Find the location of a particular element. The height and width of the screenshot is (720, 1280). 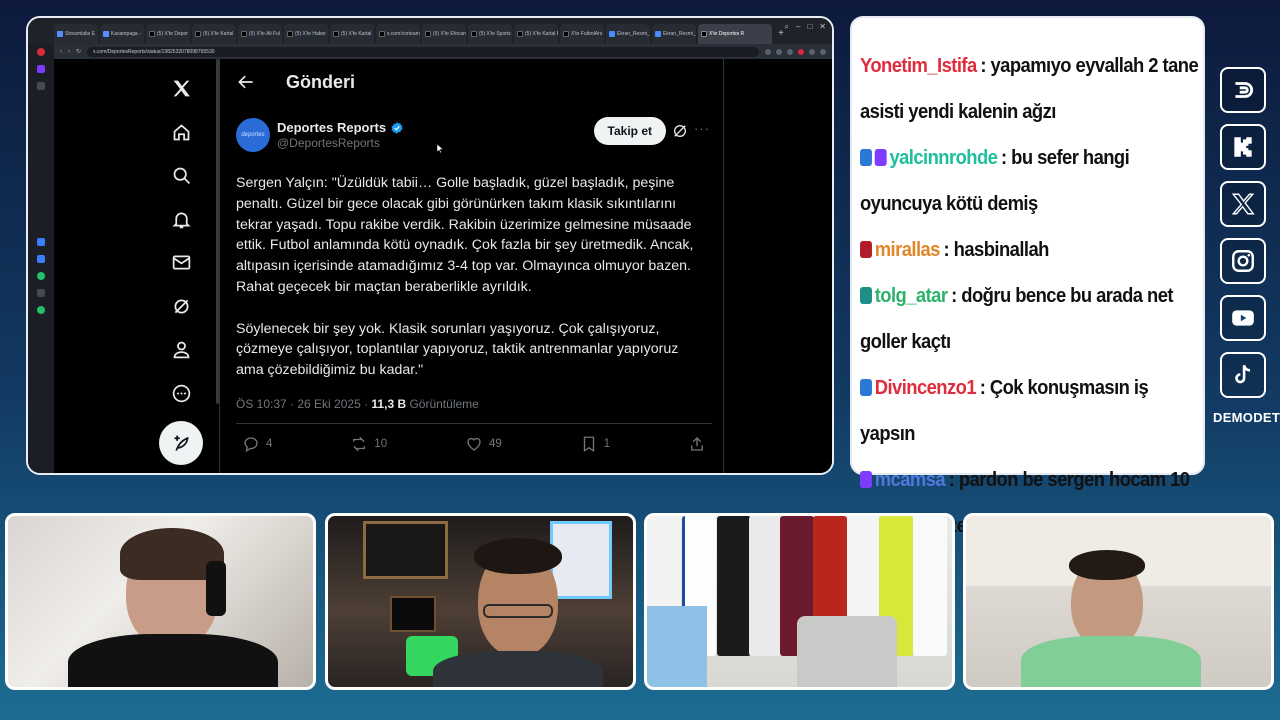

reload-icon: ↻ is located at coordinates (78, 51).